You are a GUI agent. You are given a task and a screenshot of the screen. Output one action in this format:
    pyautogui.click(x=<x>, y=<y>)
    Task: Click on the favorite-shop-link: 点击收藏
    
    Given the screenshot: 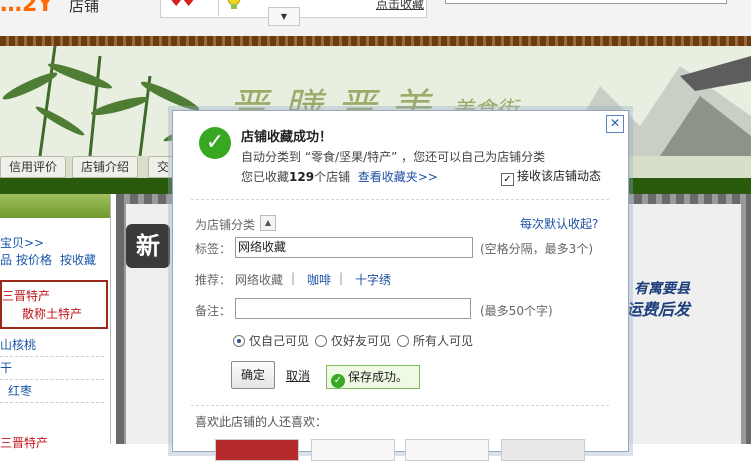 What is the action you would take?
    pyautogui.click(x=400, y=6)
    